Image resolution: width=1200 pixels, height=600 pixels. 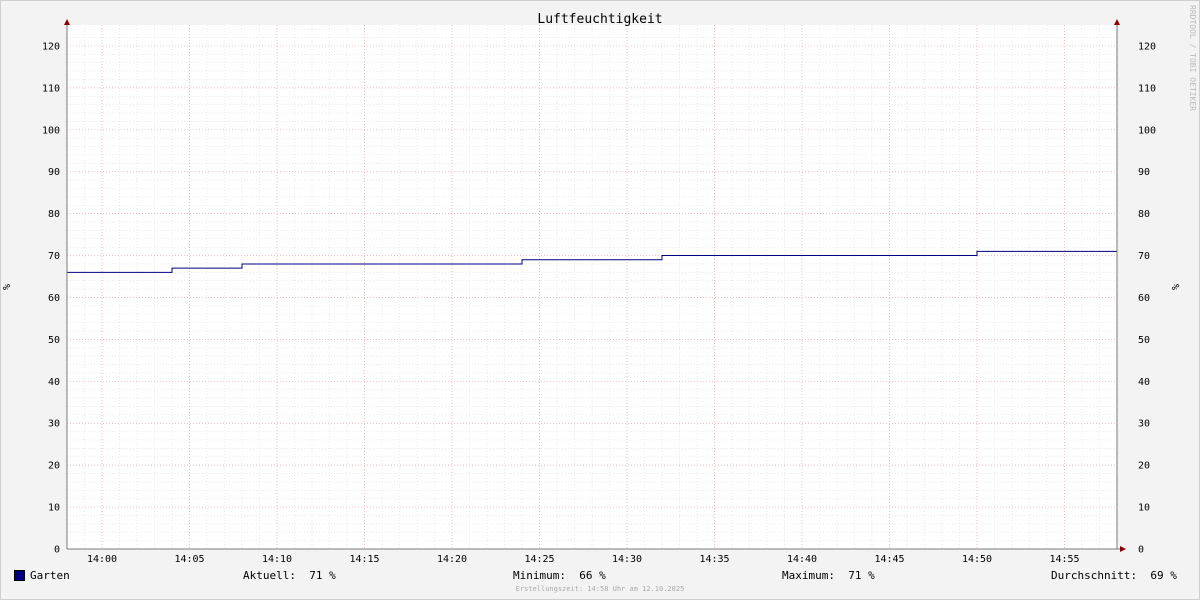 I want to click on y-tick-label-right: 120, so click(x=1147, y=46).